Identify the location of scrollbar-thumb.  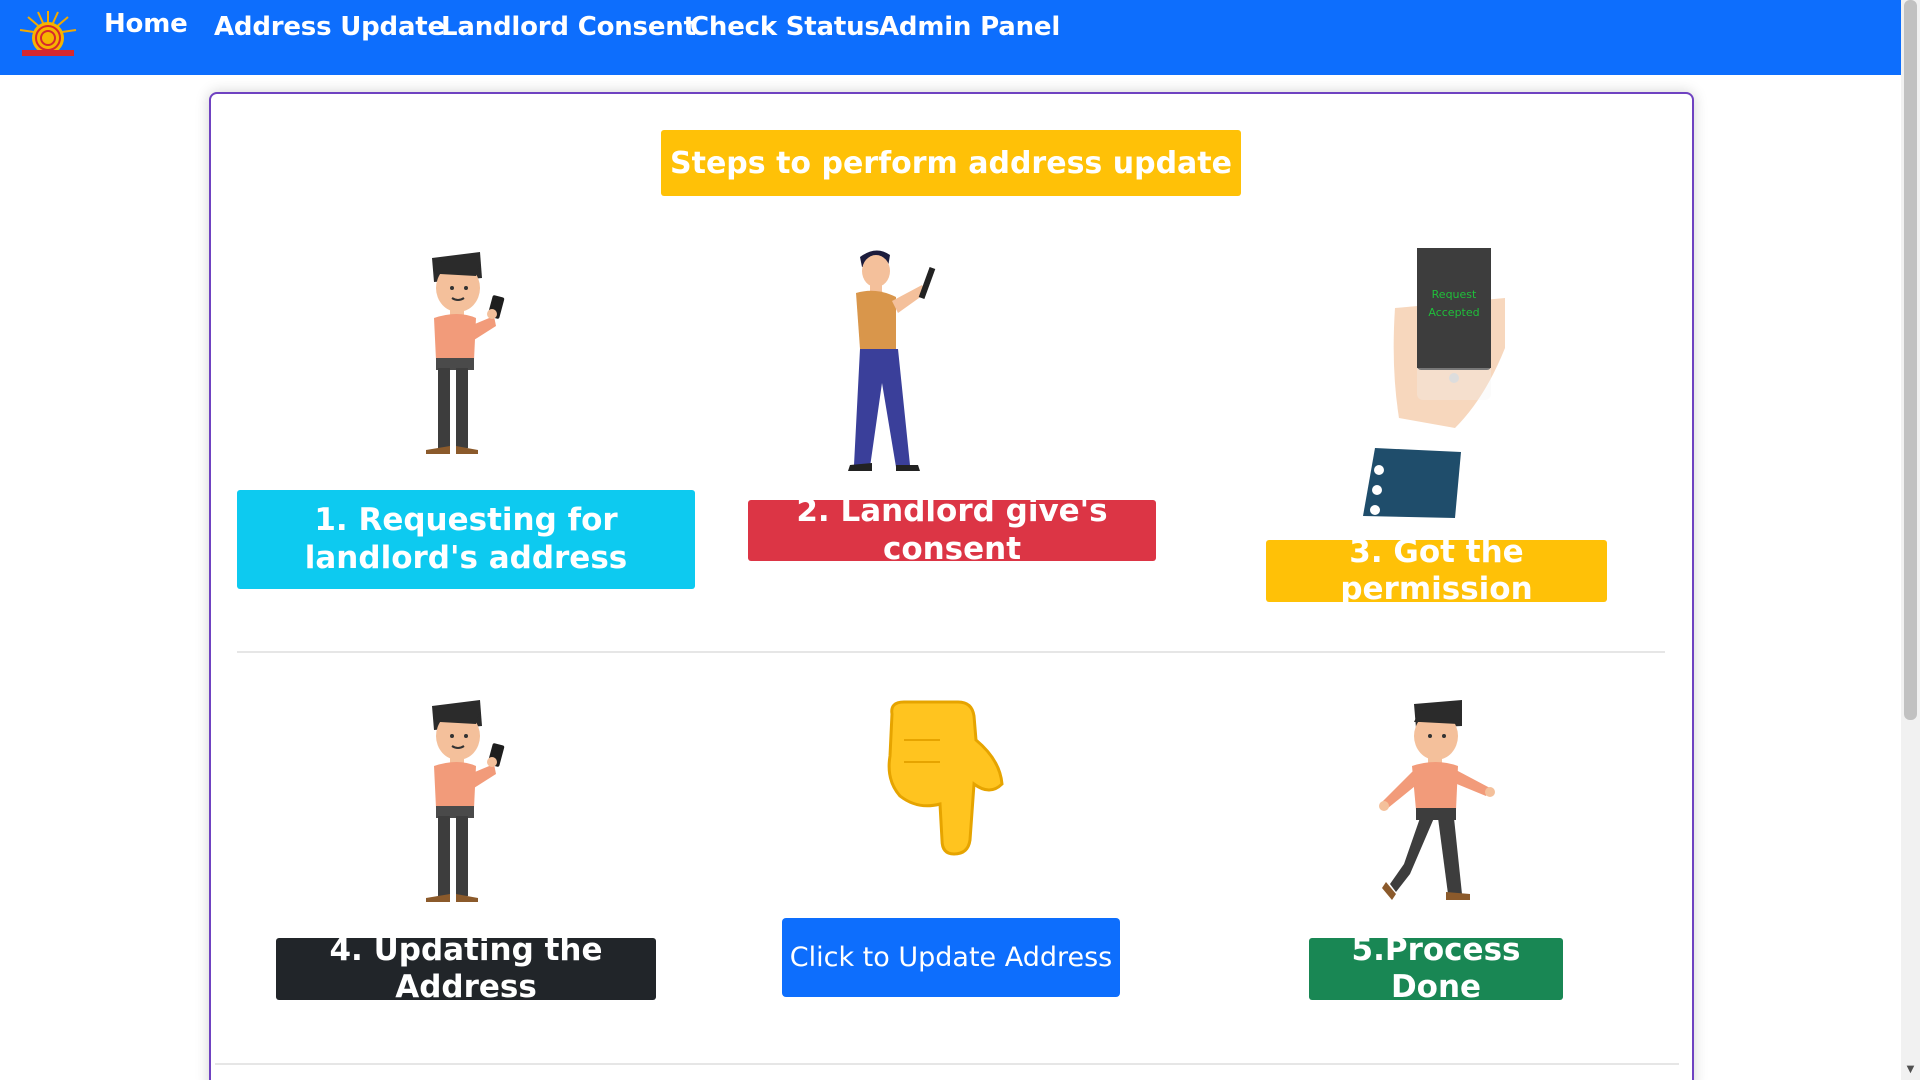
(1910, 360).